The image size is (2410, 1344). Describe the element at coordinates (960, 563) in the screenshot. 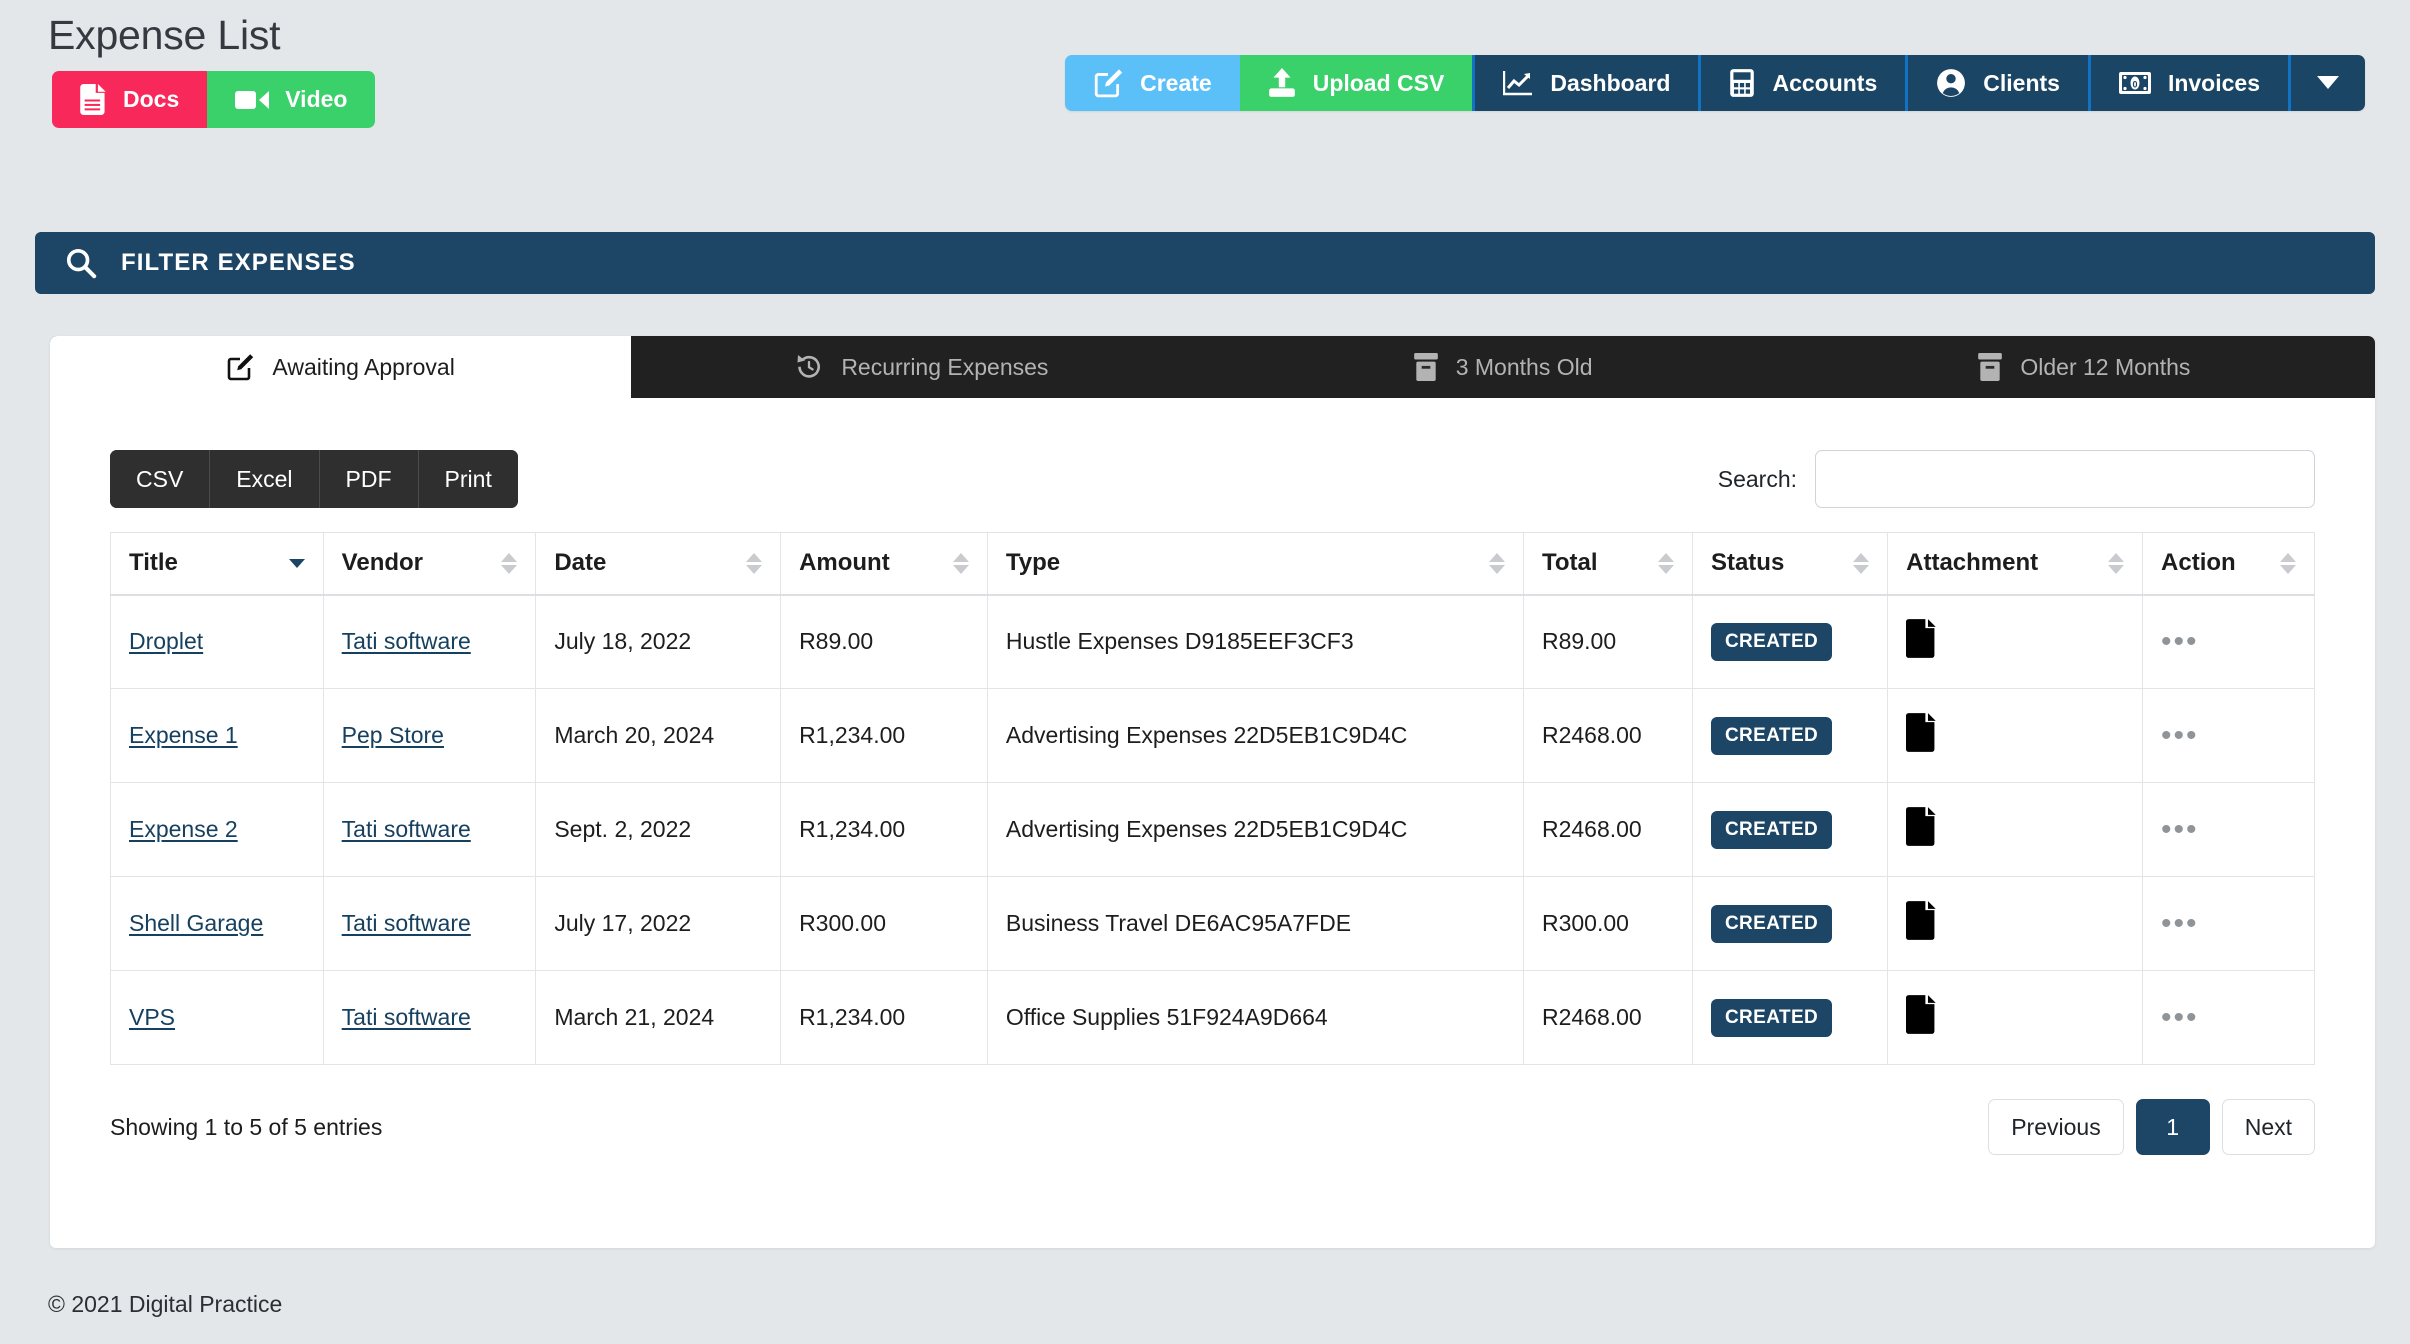

I see `sort-arrows-amount` at that location.